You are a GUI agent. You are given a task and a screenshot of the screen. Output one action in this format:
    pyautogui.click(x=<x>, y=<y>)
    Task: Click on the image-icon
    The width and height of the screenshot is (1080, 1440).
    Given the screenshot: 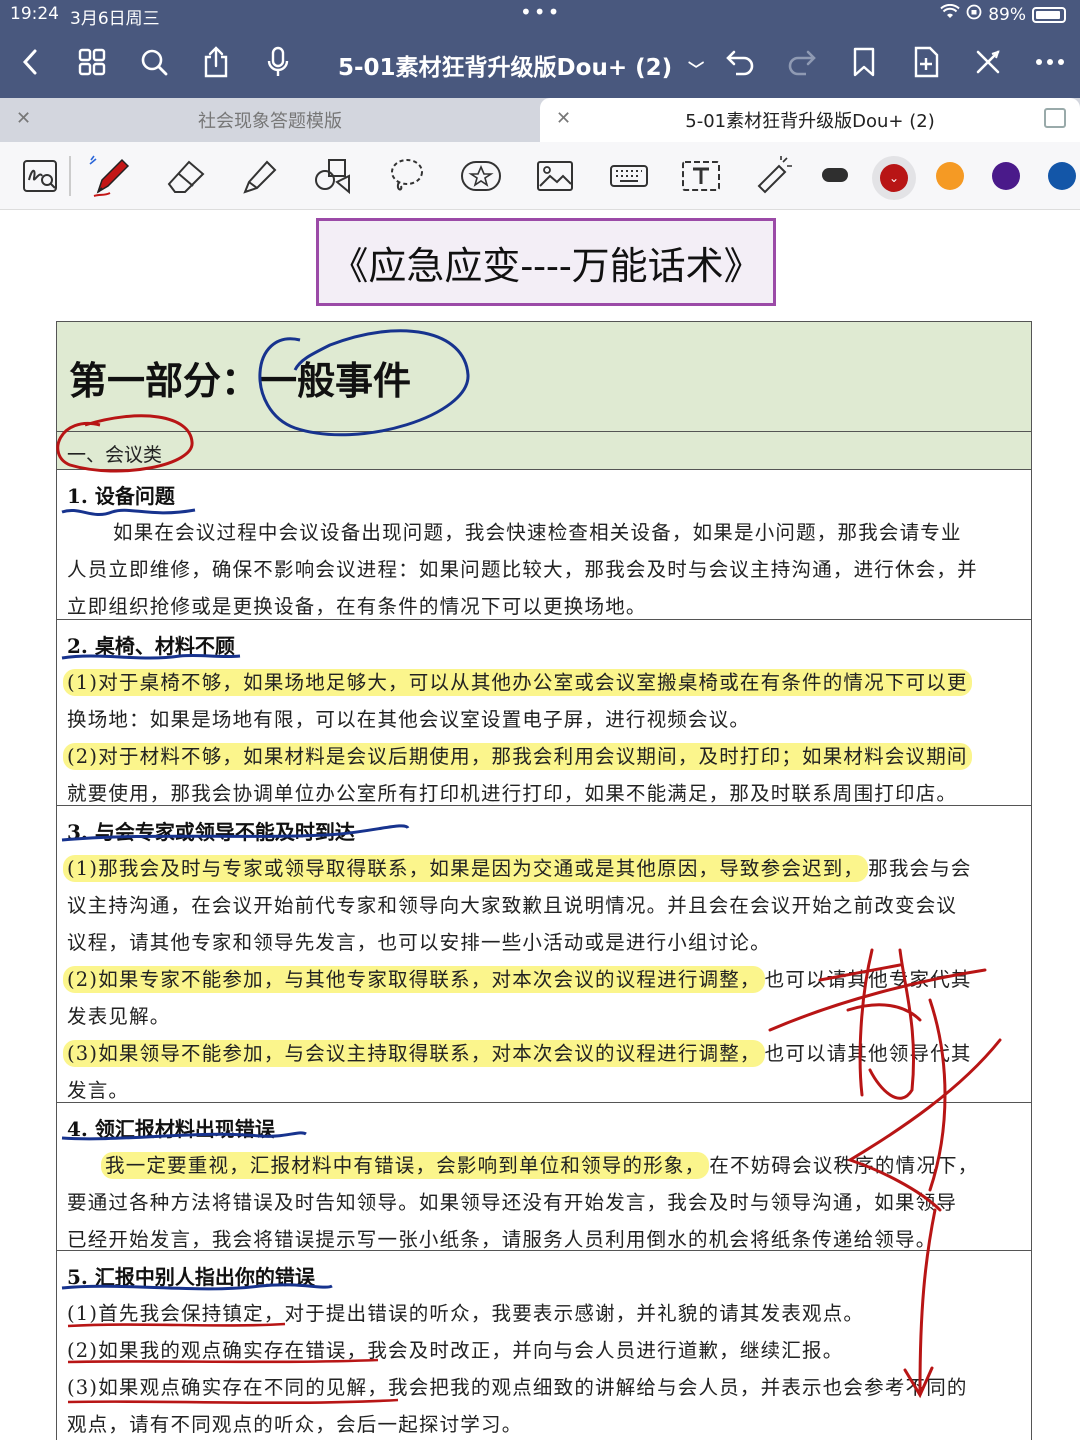 What is the action you would take?
    pyautogui.click(x=555, y=176)
    